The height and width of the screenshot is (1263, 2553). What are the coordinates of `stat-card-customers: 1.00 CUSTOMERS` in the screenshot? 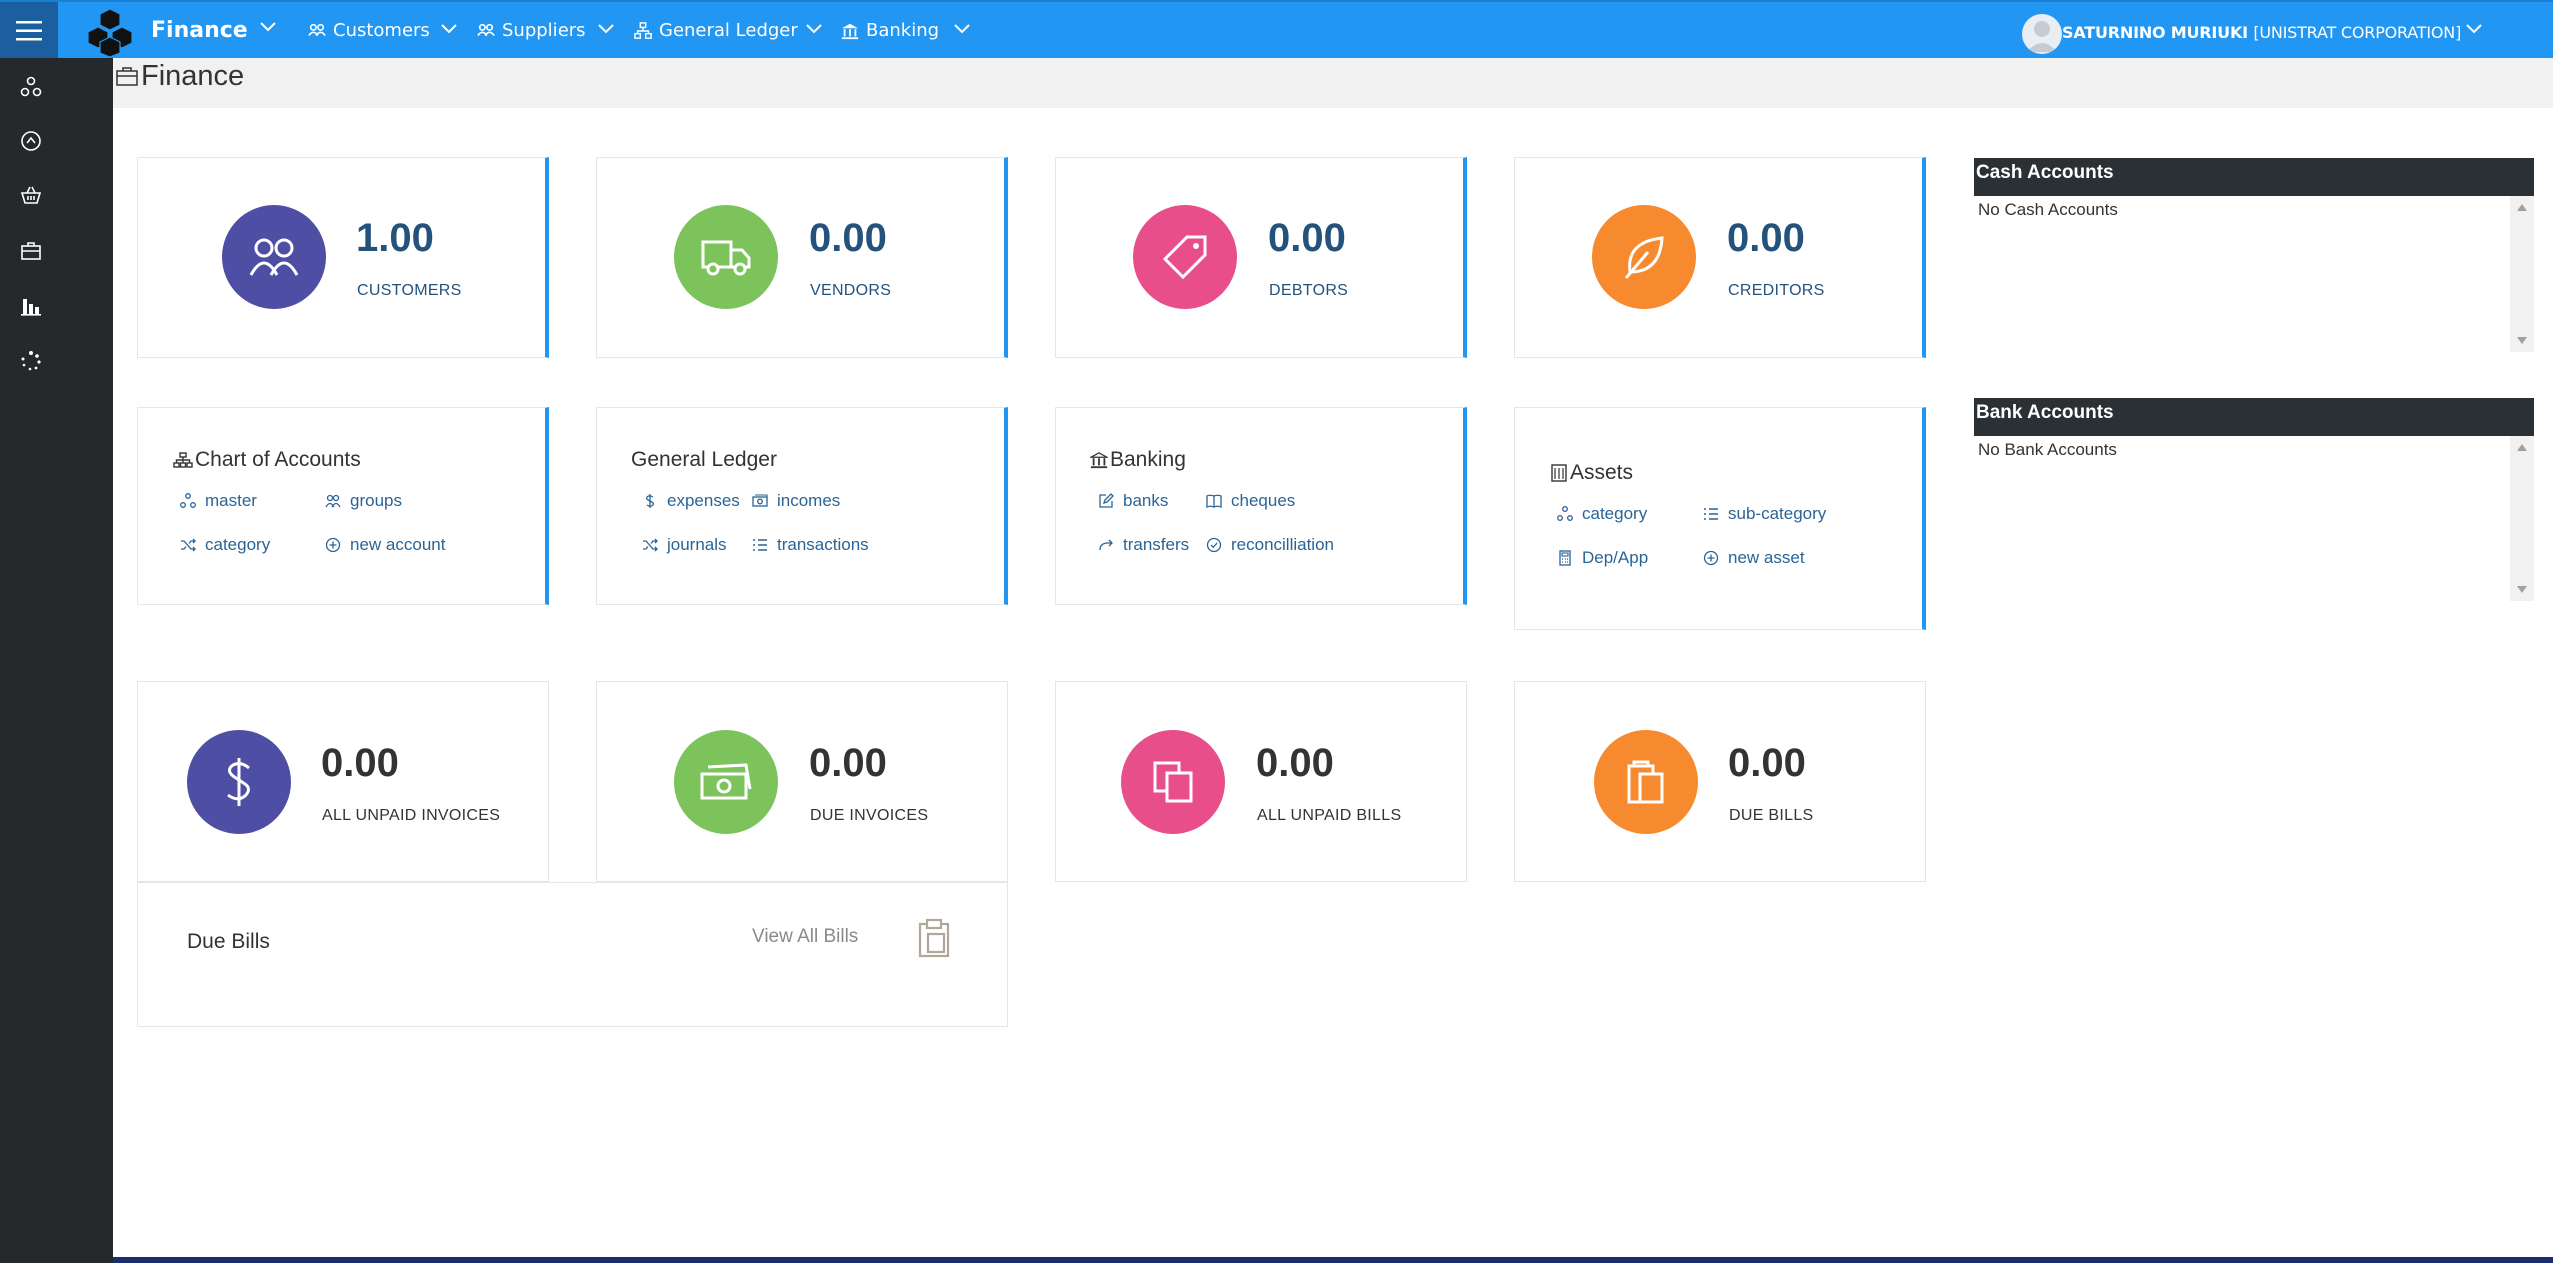 It's located at (343, 257).